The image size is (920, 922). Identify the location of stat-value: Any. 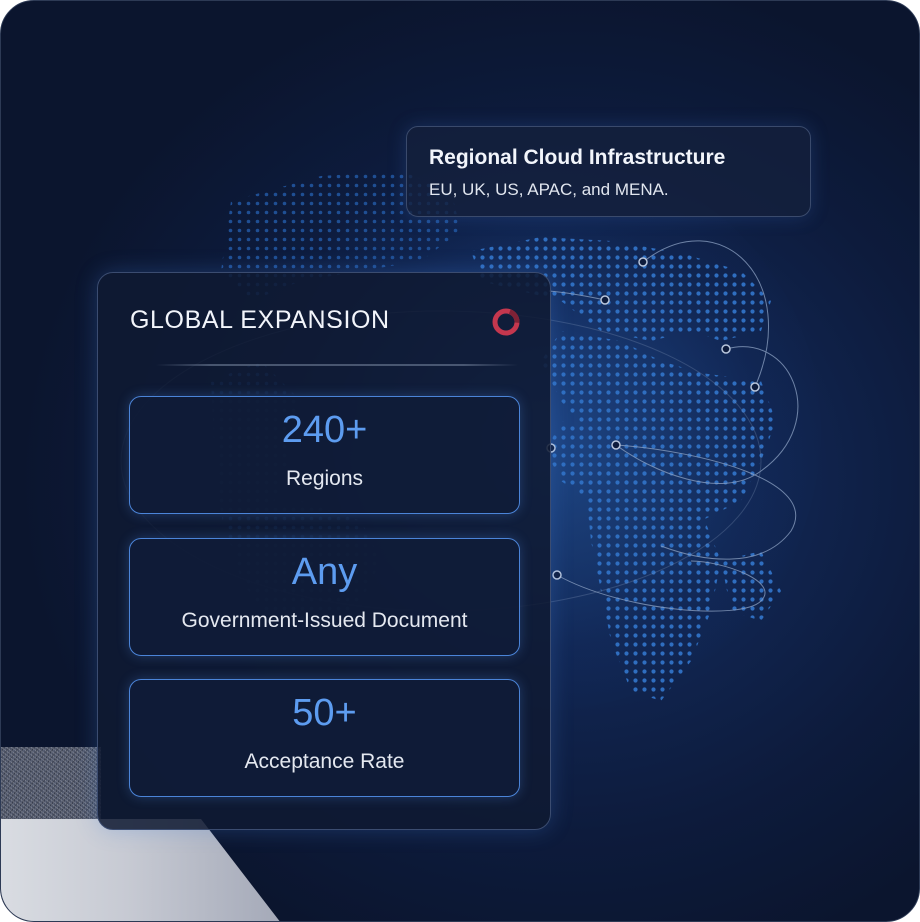
(324, 572).